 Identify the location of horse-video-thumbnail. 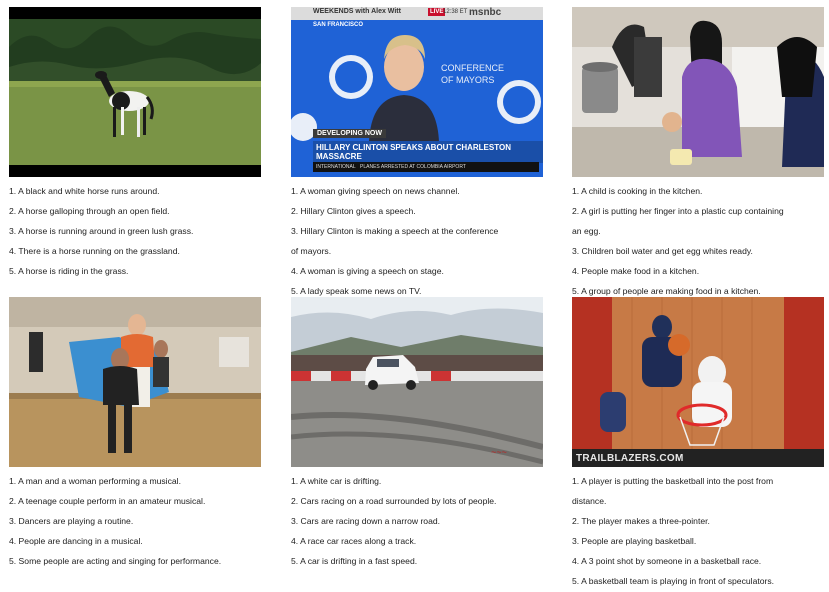
(135, 92).